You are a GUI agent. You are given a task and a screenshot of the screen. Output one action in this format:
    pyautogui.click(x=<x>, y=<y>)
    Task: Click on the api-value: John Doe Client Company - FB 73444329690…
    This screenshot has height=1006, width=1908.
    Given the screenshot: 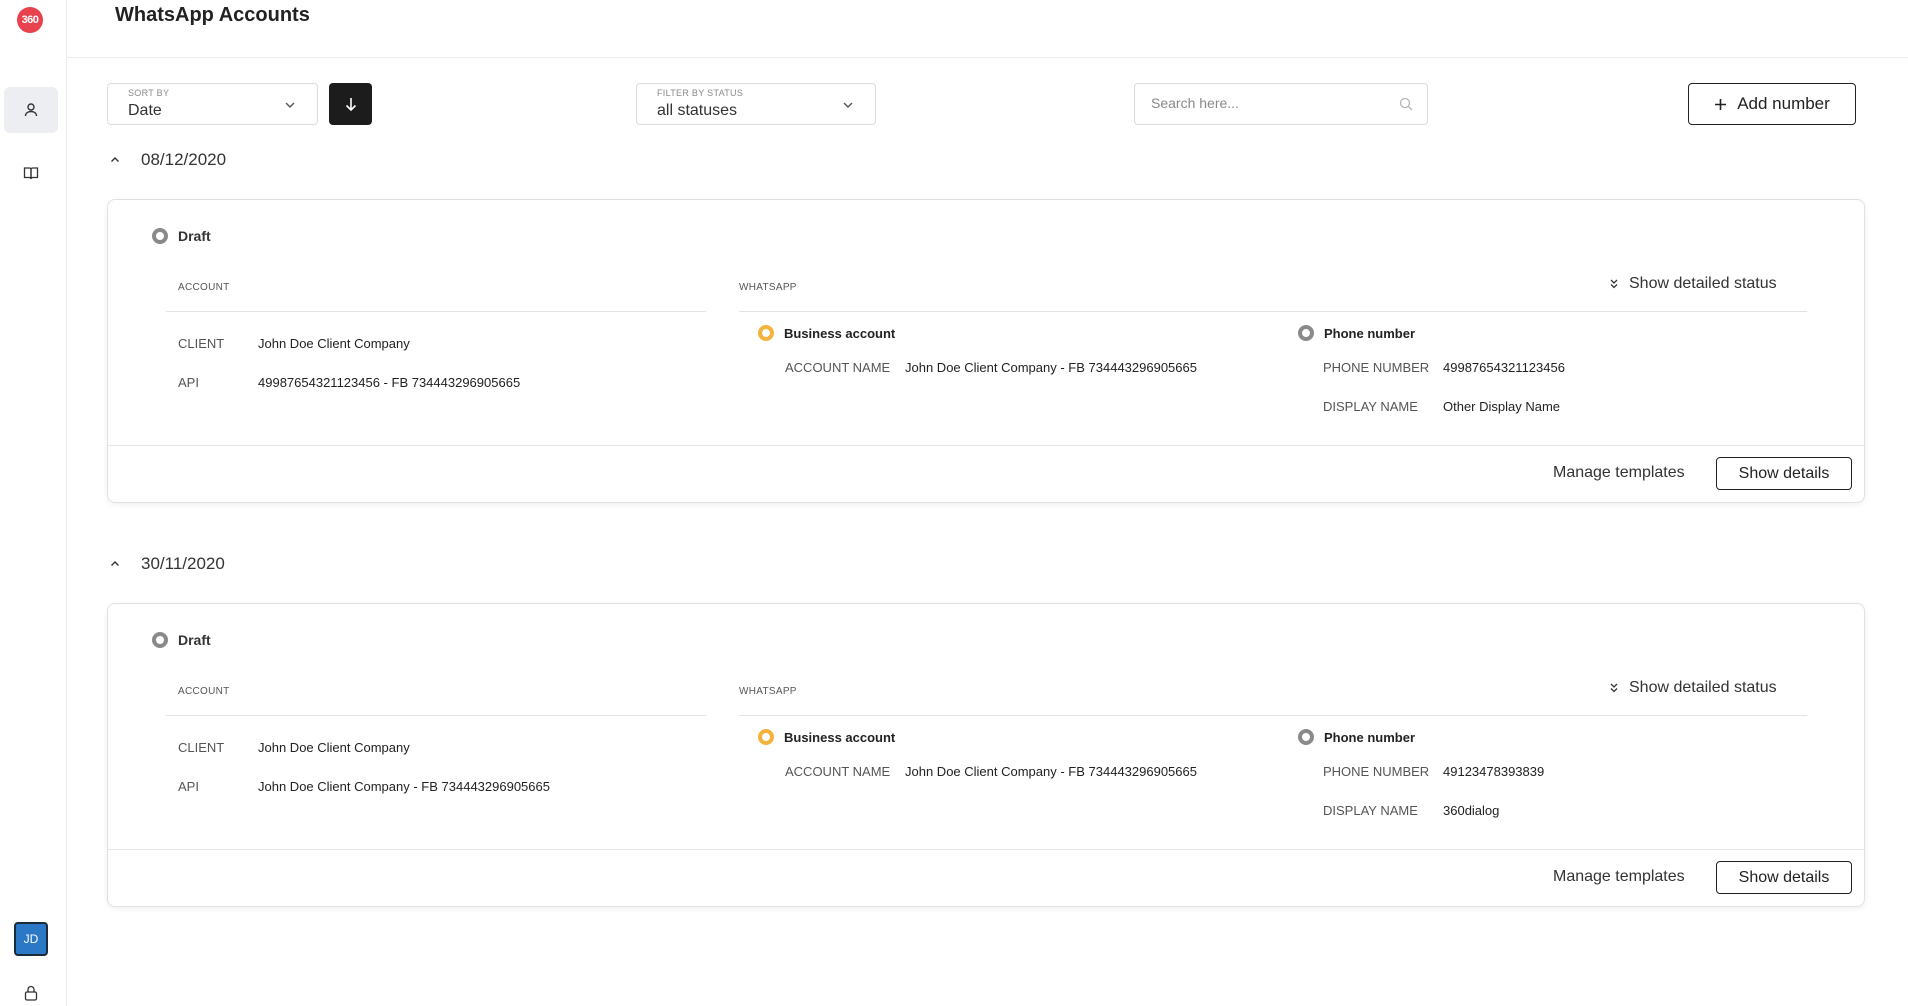 What is the action you would take?
    pyautogui.click(x=404, y=786)
    